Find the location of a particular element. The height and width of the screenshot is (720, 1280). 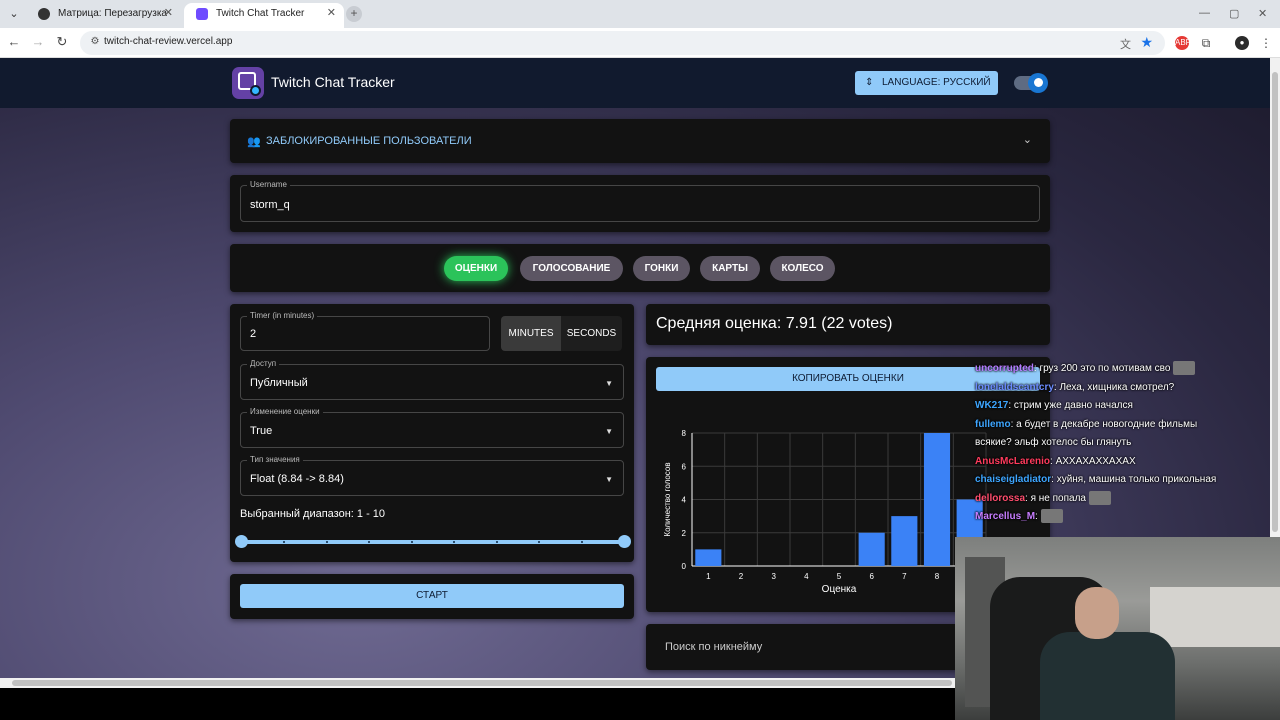

nickname-search-input: Поиск по никнейму is located at coordinates (713, 647).